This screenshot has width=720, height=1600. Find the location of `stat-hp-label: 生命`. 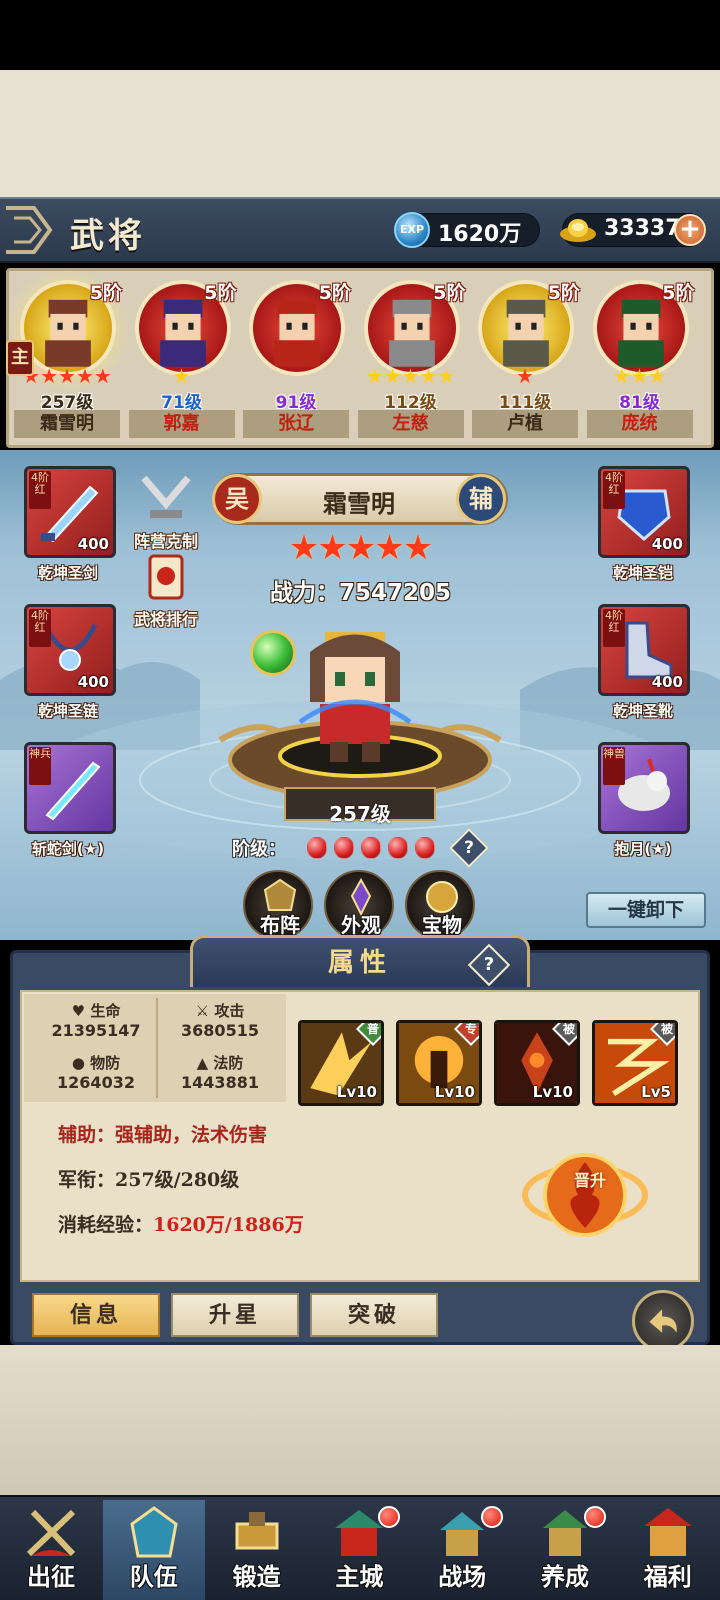

stat-hp-label: 生命 is located at coordinates (105, 1011).